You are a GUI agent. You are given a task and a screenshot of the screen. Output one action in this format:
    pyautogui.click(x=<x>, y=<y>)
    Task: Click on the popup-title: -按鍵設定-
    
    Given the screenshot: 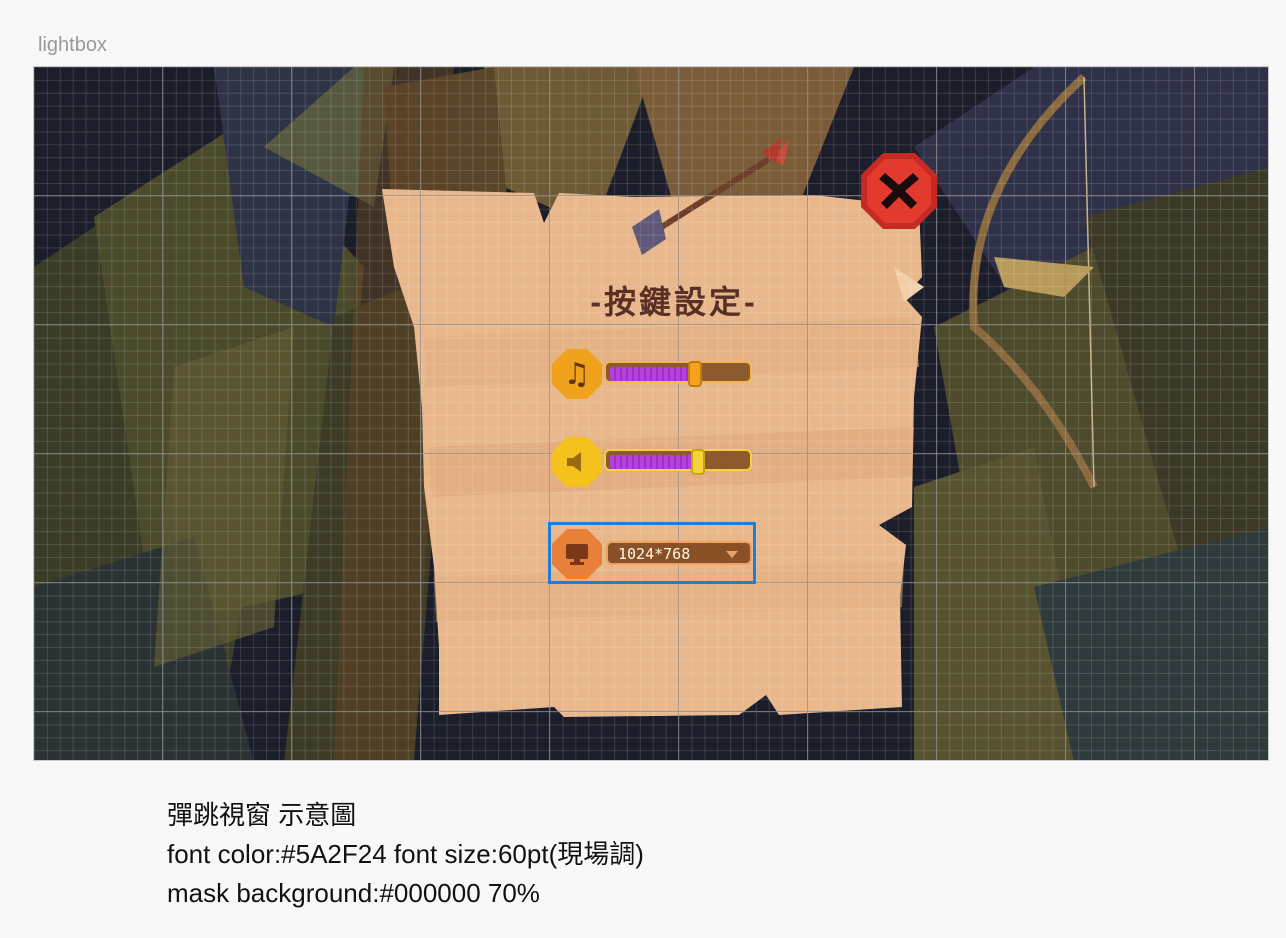 What is the action you would take?
    pyautogui.click(x=674, y=302)
    